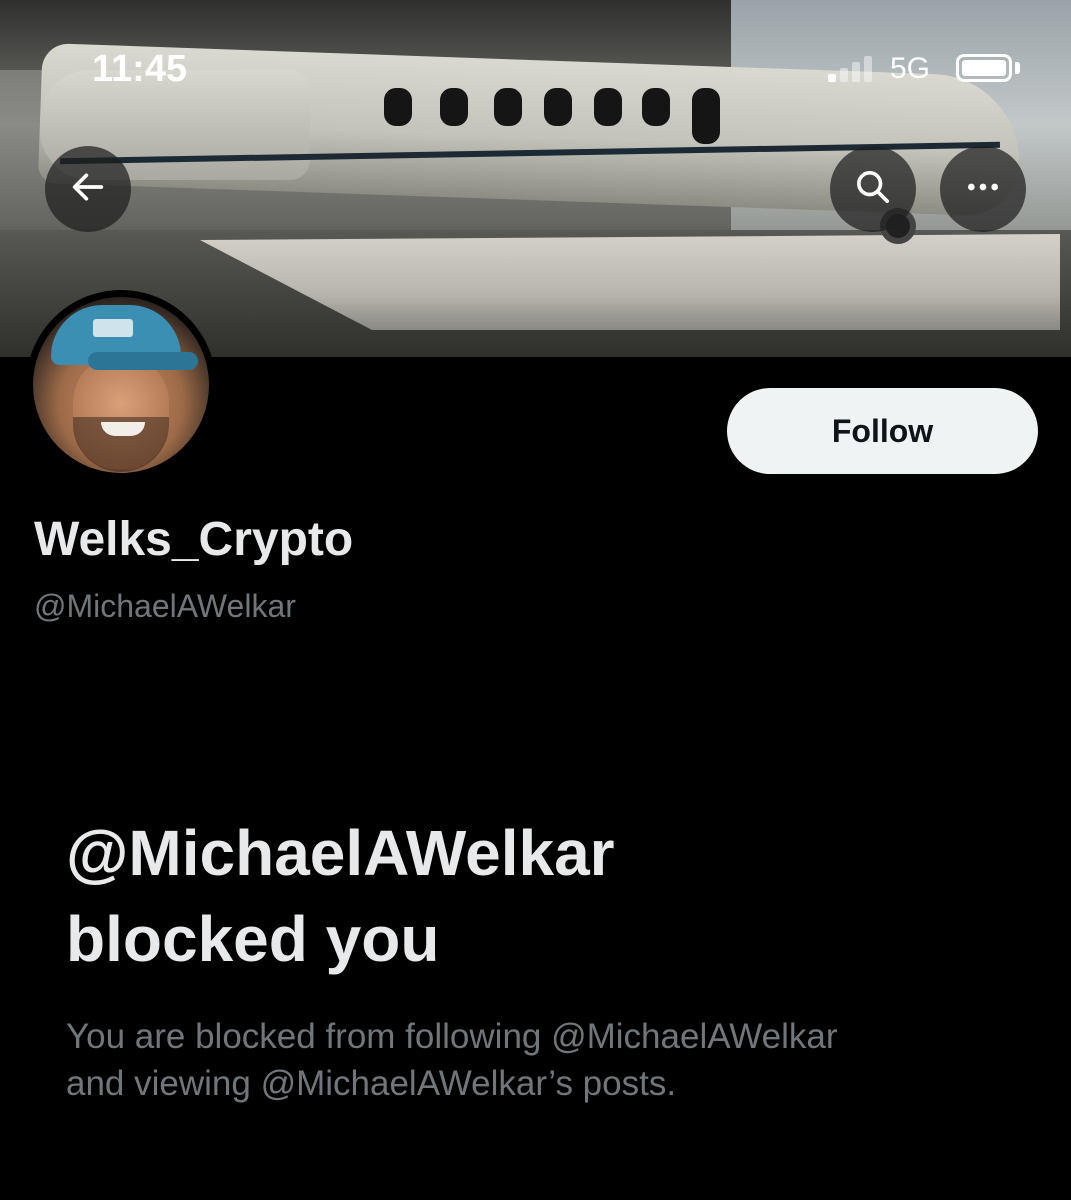  Describe the element at coordinates (140, 69) in the screenshot. I see `status-time: 11:45` at that location.